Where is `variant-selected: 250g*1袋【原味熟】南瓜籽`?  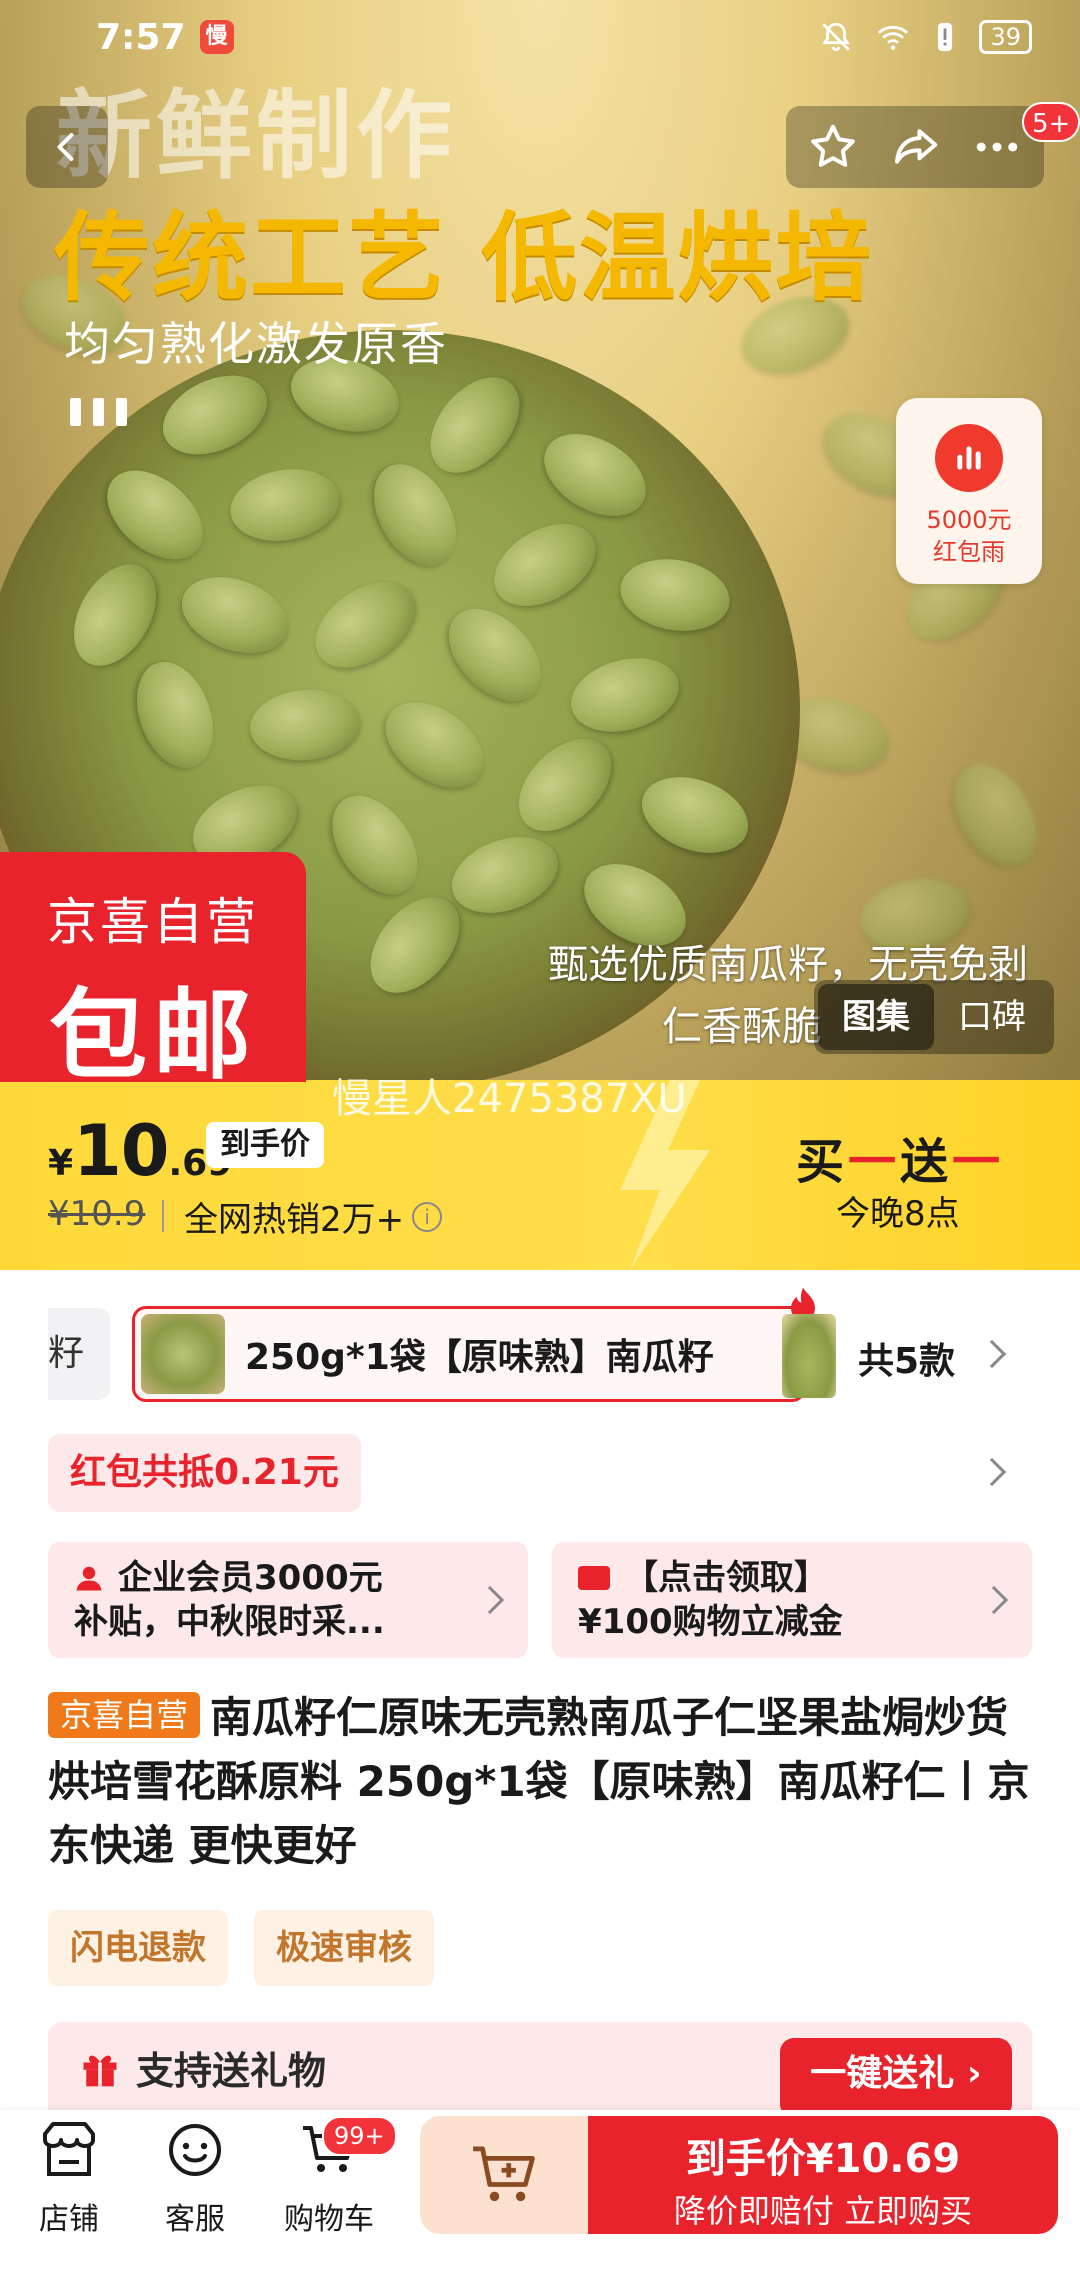
variant-selected: 250g*1袋【原味熟】南瓜籽 is located at coordinates (469, 1354).